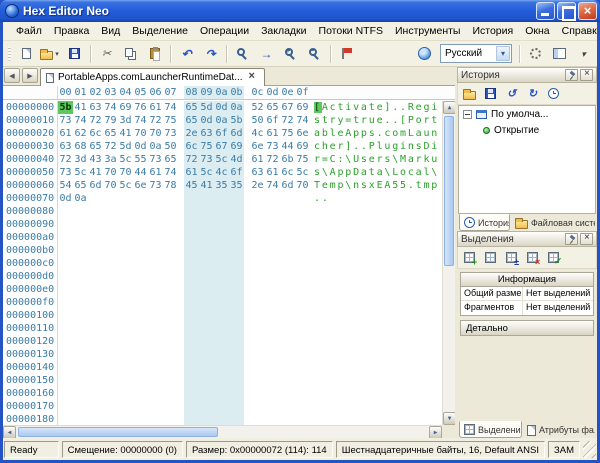  I want to click on hex-byte-cell: 2e, so click(191, 133).